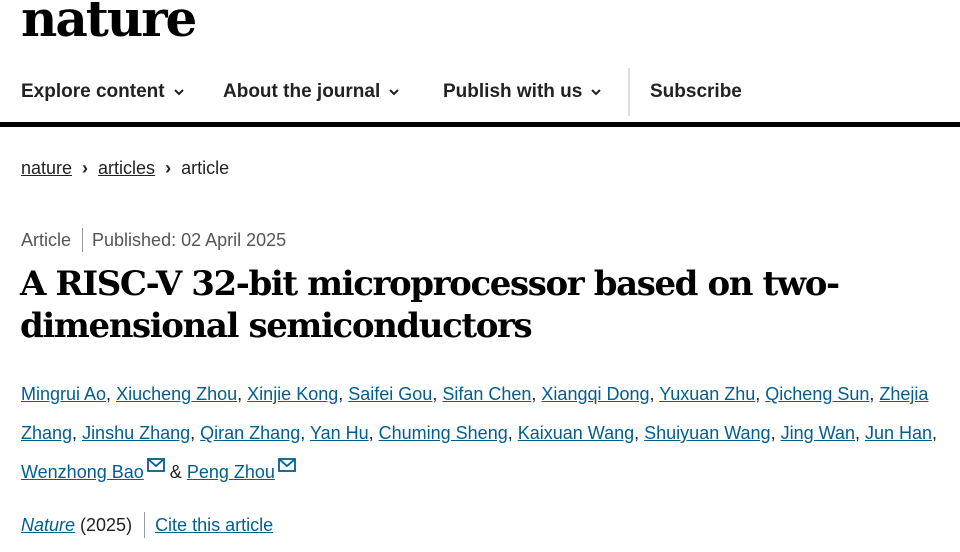 Image resolution: width=960 pixels, height=552 pixels. What do you see at coordinates (48, 525) in the screenshot?
I see `journal-link: Nature` at bounding box center [48, 525].